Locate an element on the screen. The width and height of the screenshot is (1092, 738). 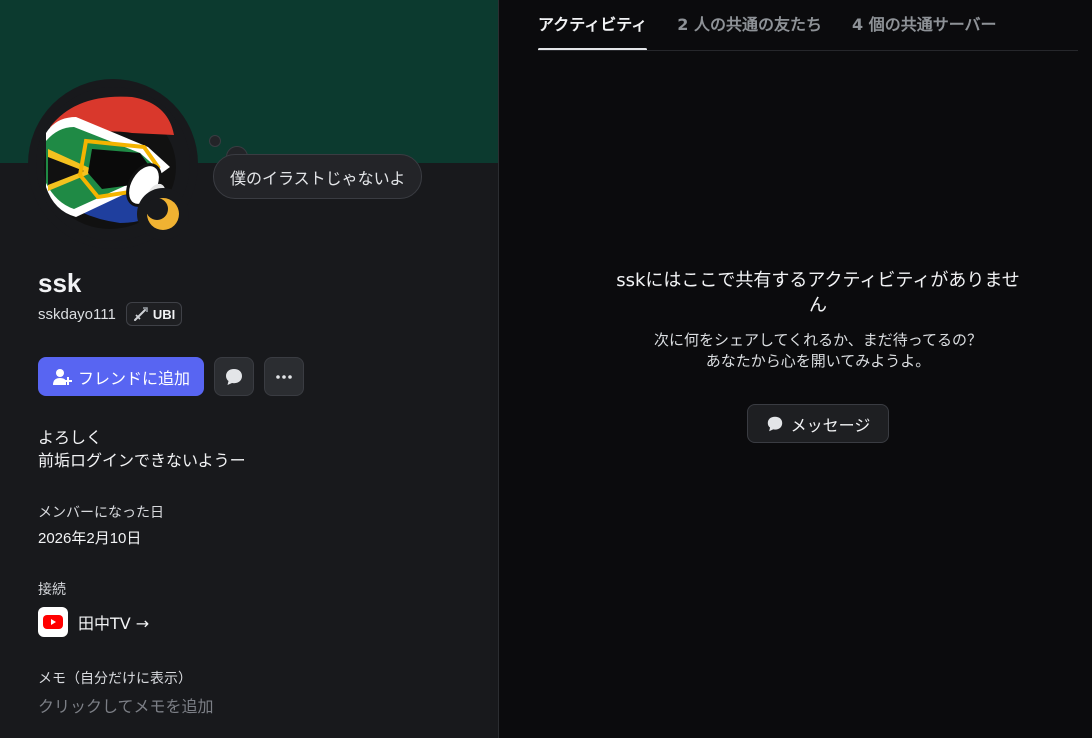
bio-line: 前垢ログインできないようー is located at coordinates (142, 460).